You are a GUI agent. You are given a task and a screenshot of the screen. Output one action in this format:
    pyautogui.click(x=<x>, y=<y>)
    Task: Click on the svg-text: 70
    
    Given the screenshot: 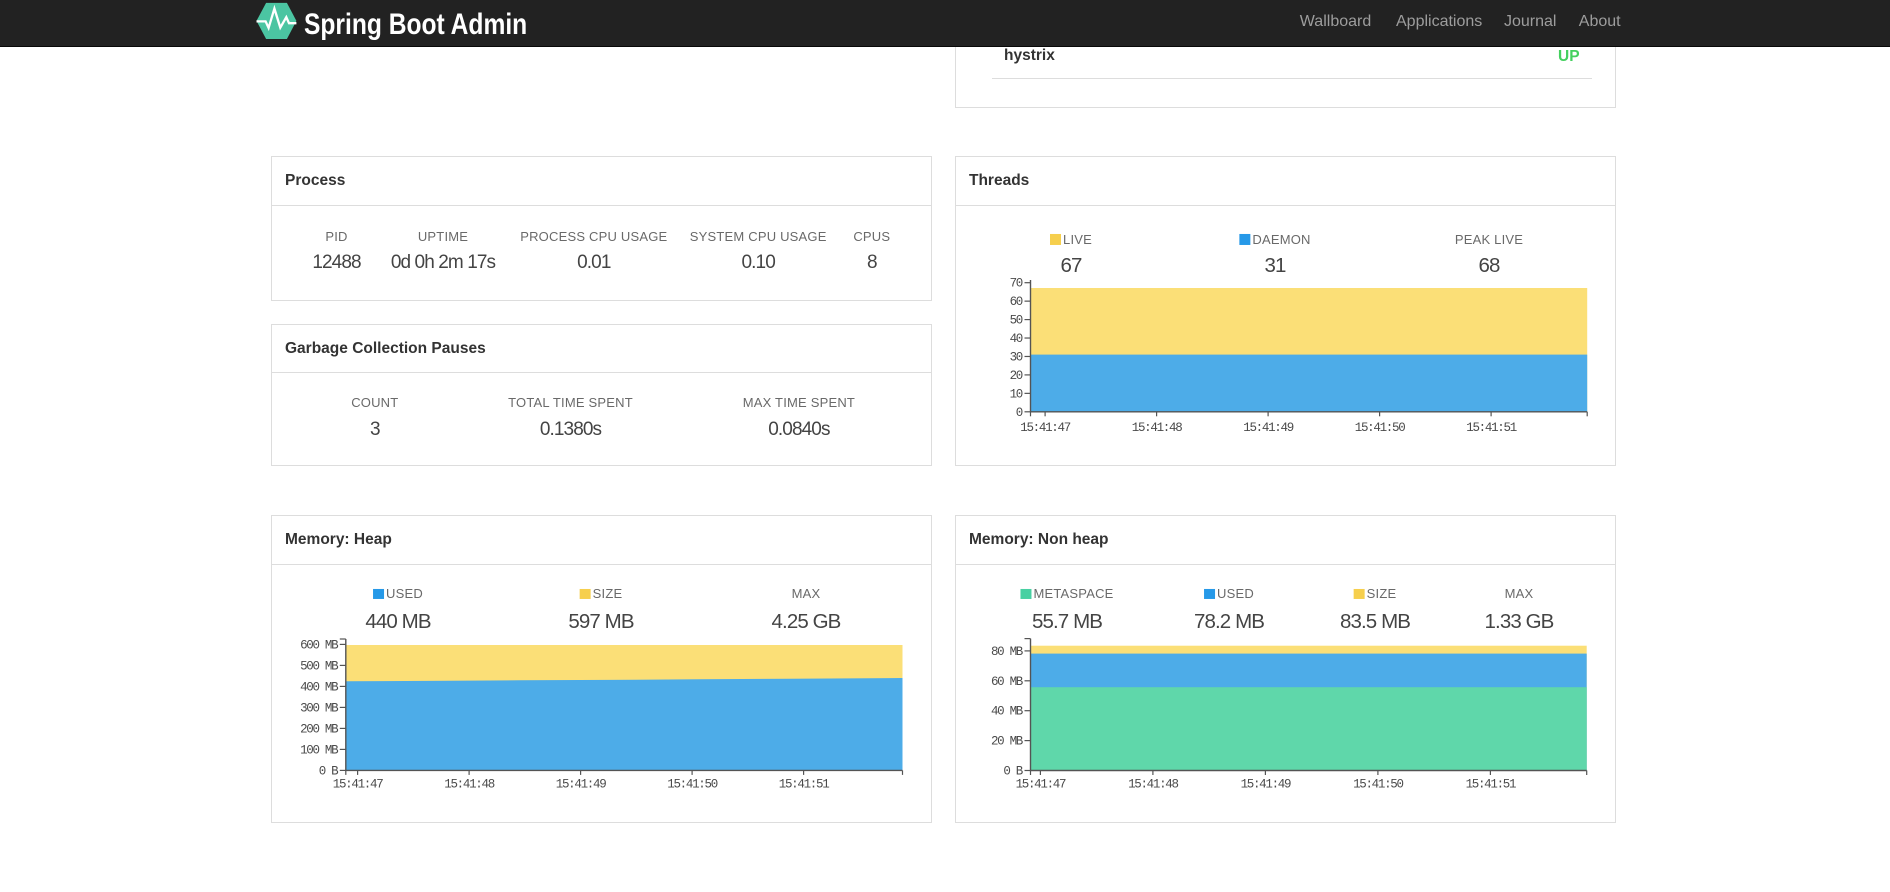 What is the action you would take?
    pyautogui.click(x=1016, y=284)
    